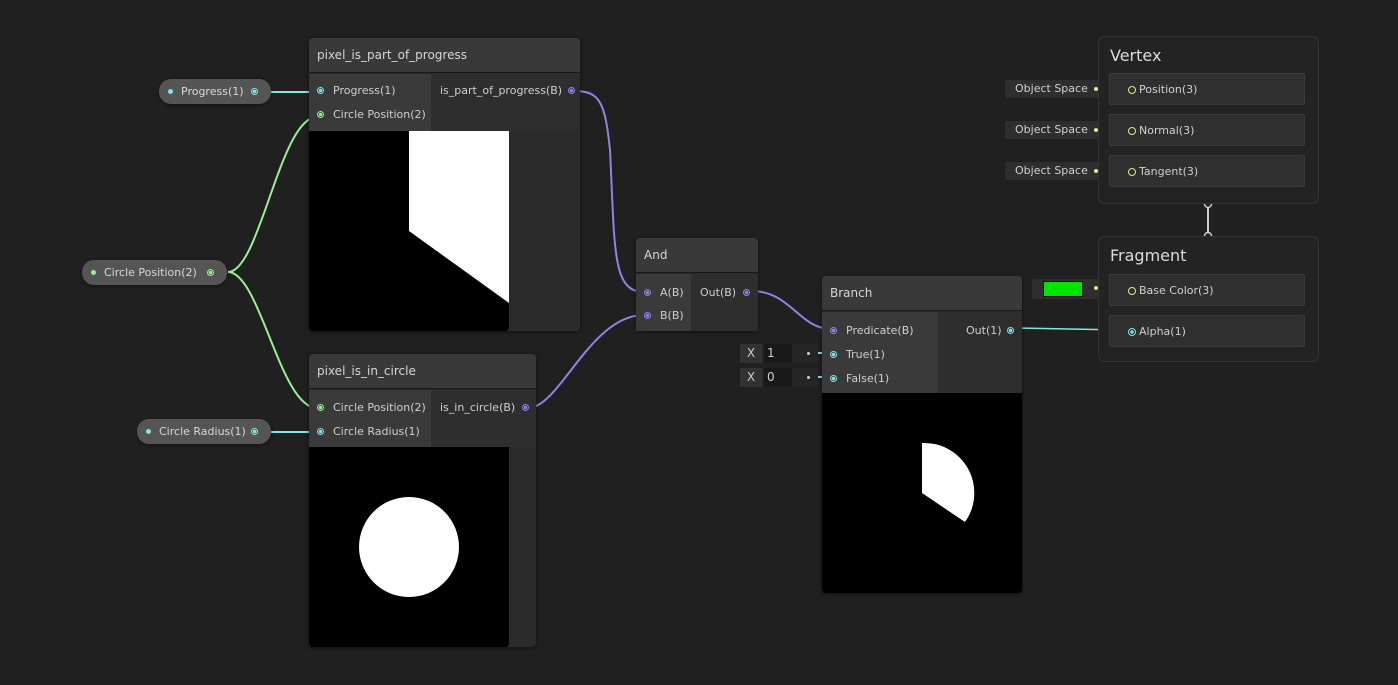  What do you see at coordinates (212, 91) in the screenshot?
I see `property-label: Progress(1)` at bounding box center [212, 91].